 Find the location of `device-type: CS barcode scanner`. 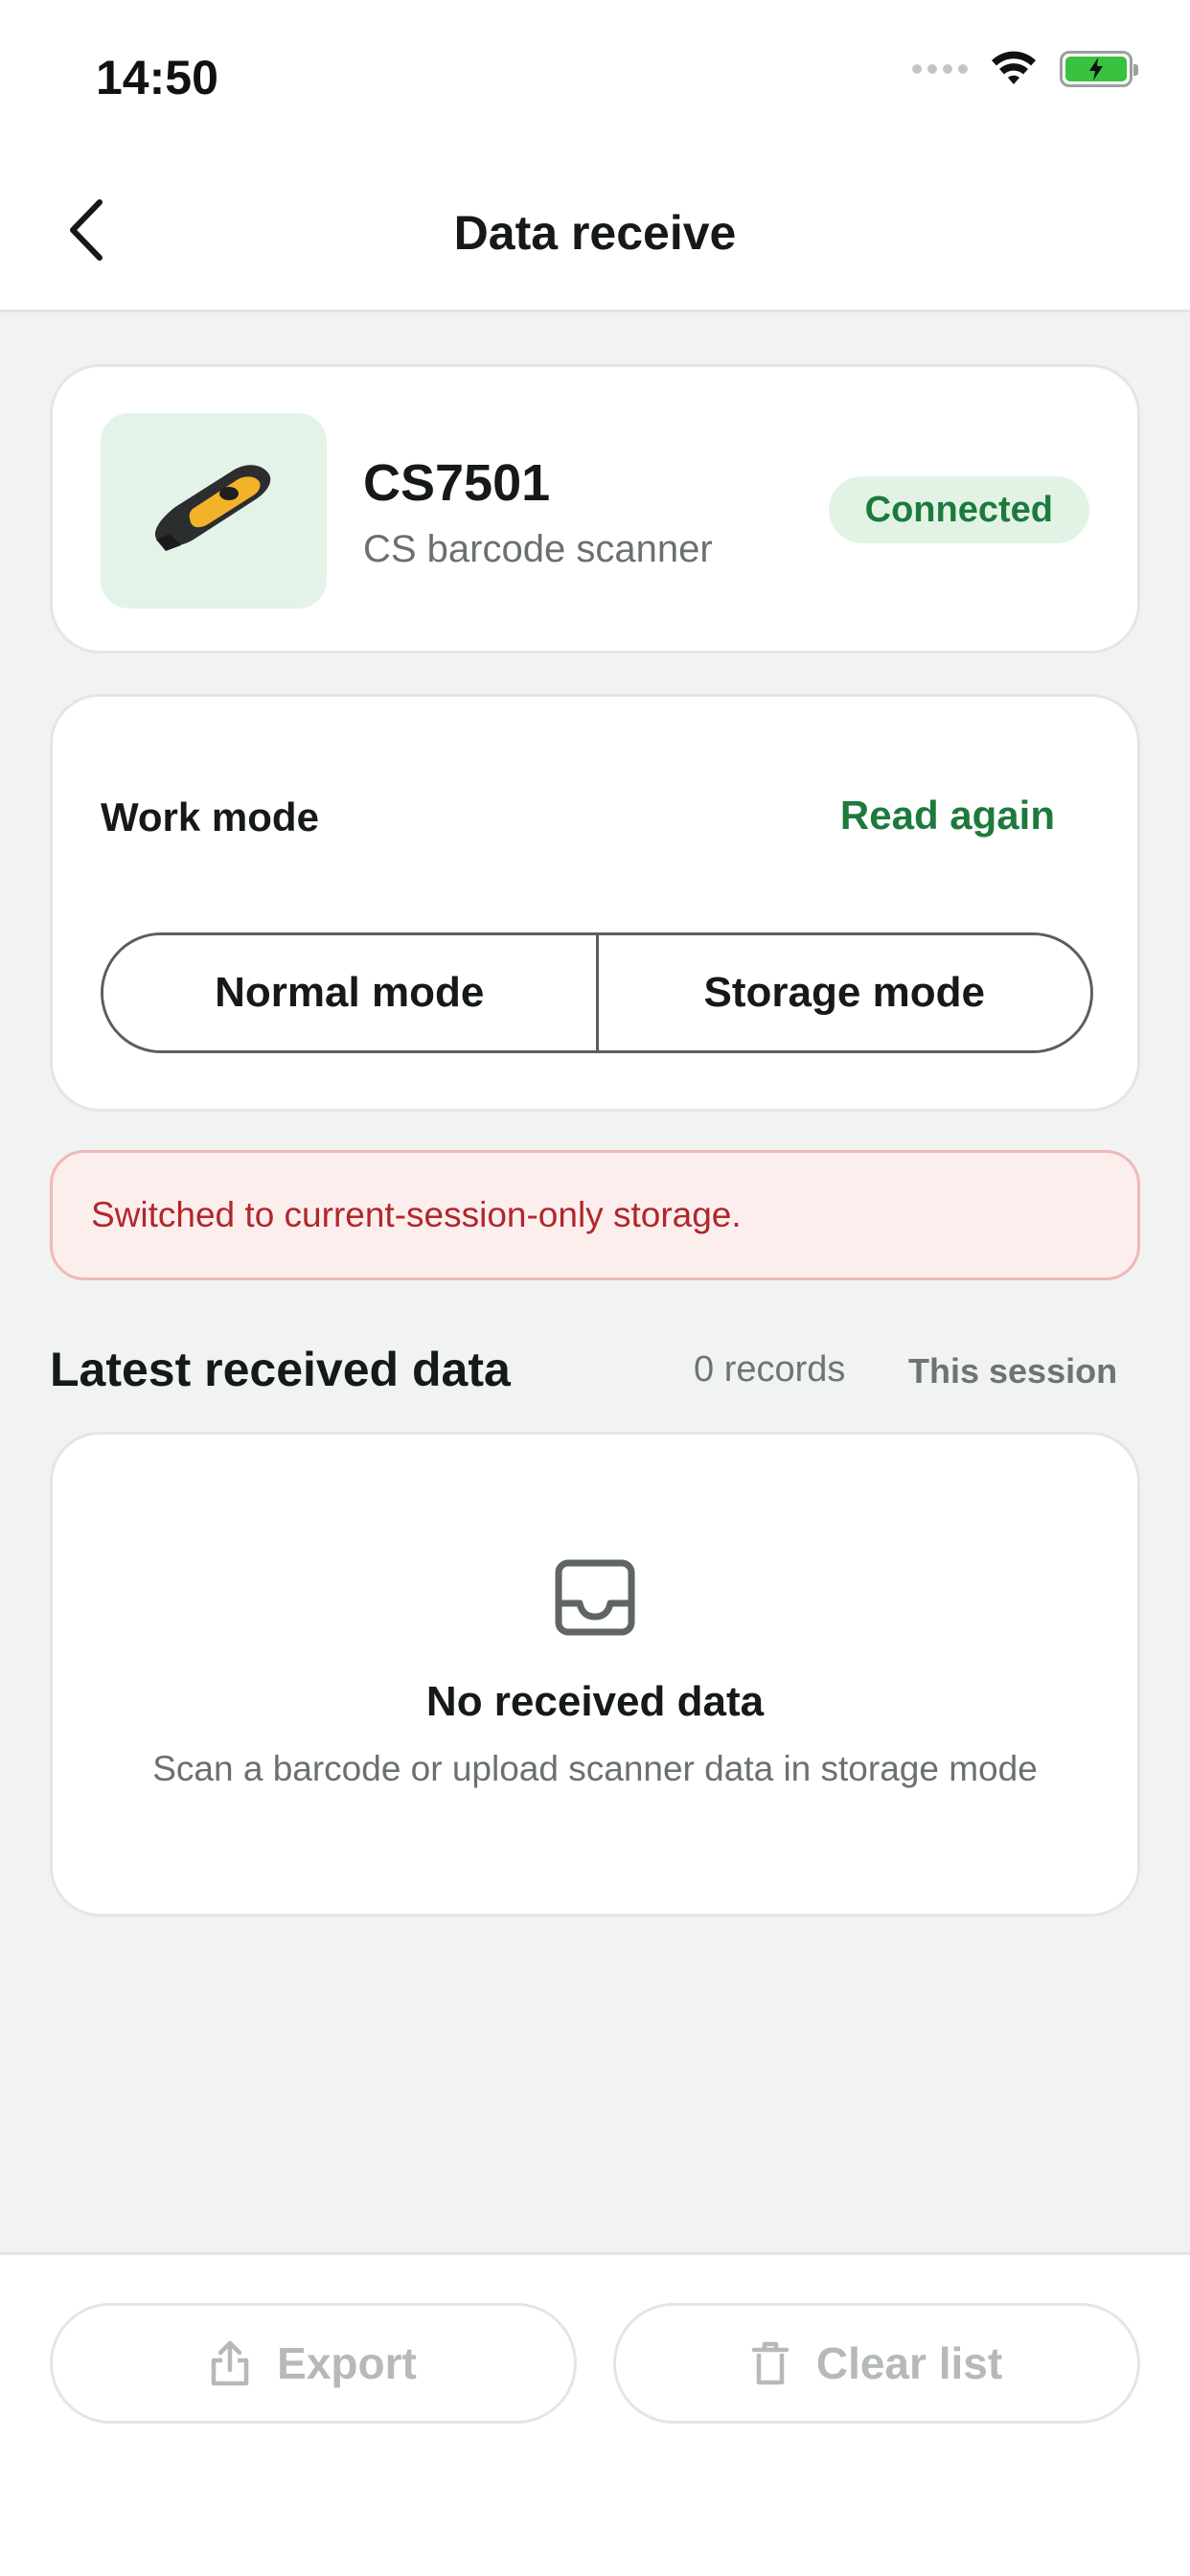

device-type: CS barcode scanner is located at coordinates (538, 549).